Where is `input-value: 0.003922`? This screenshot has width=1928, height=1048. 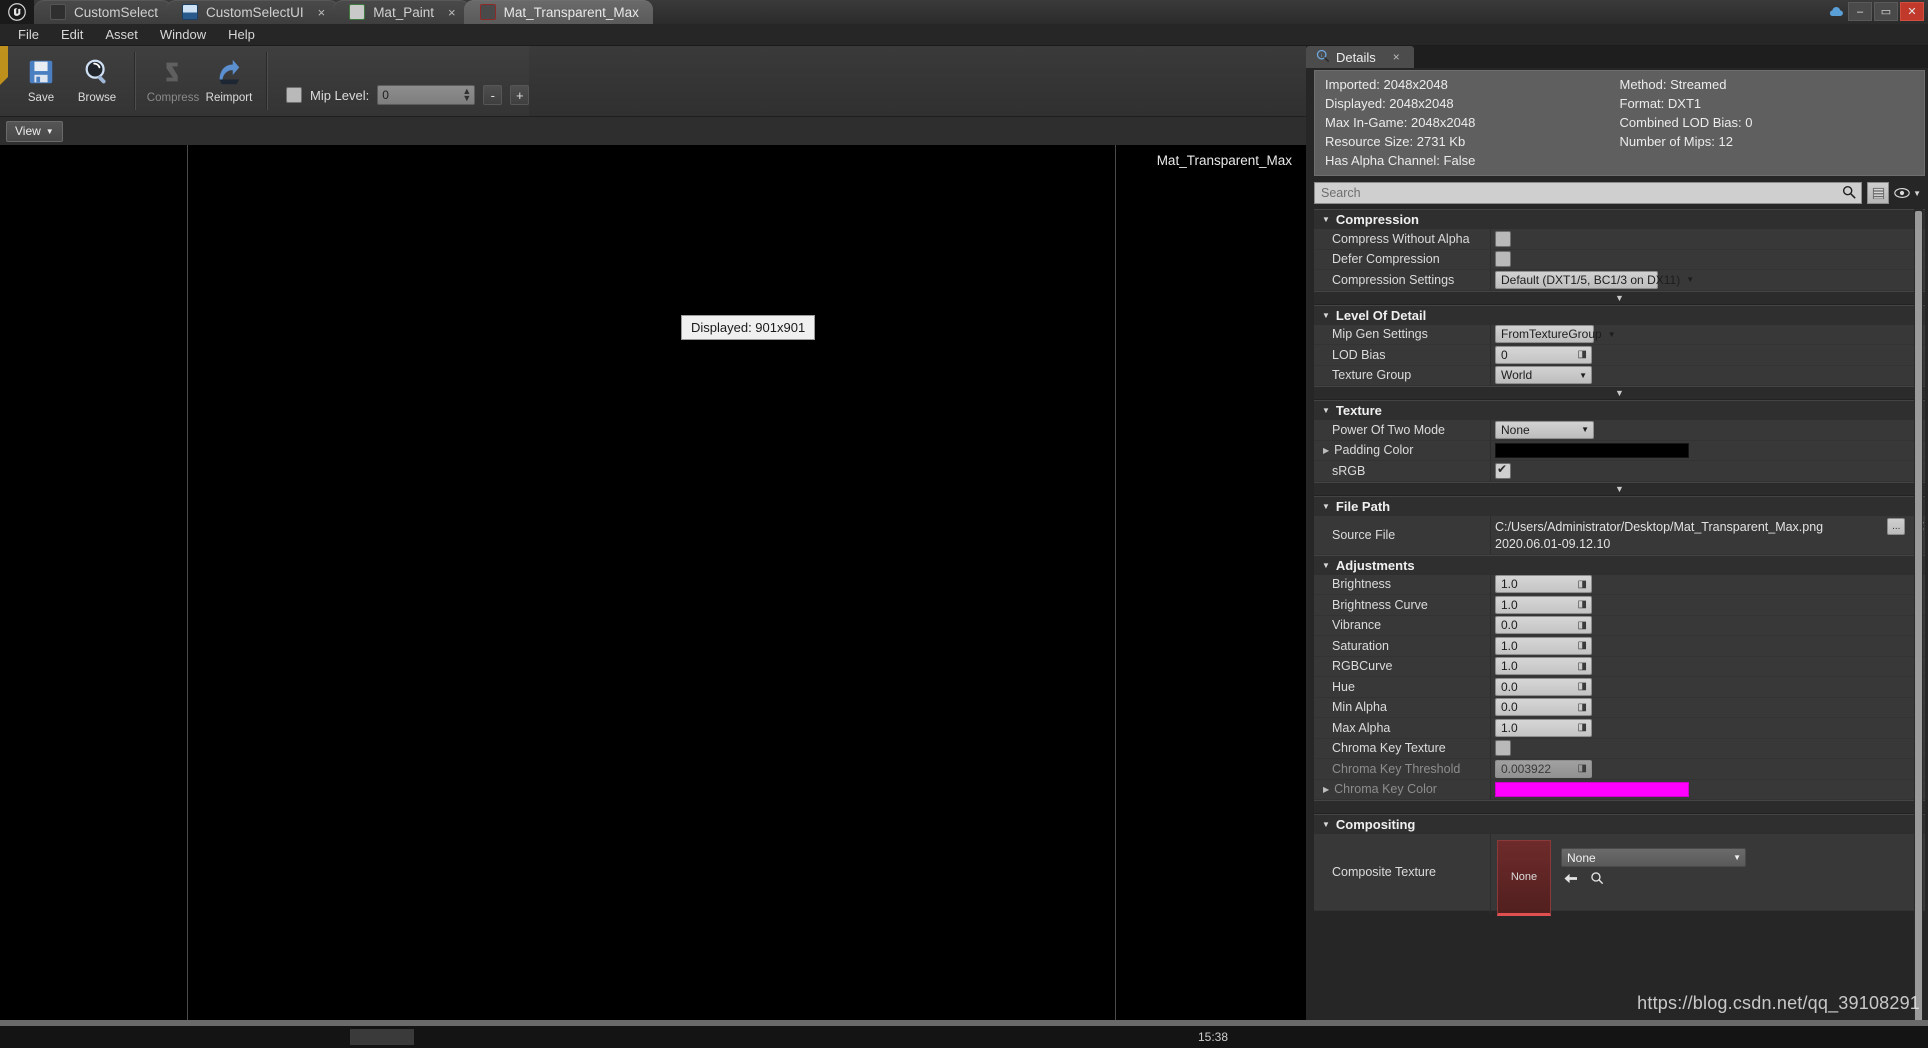 input-value: 0.003922 is located at coordinates (1526, 768).